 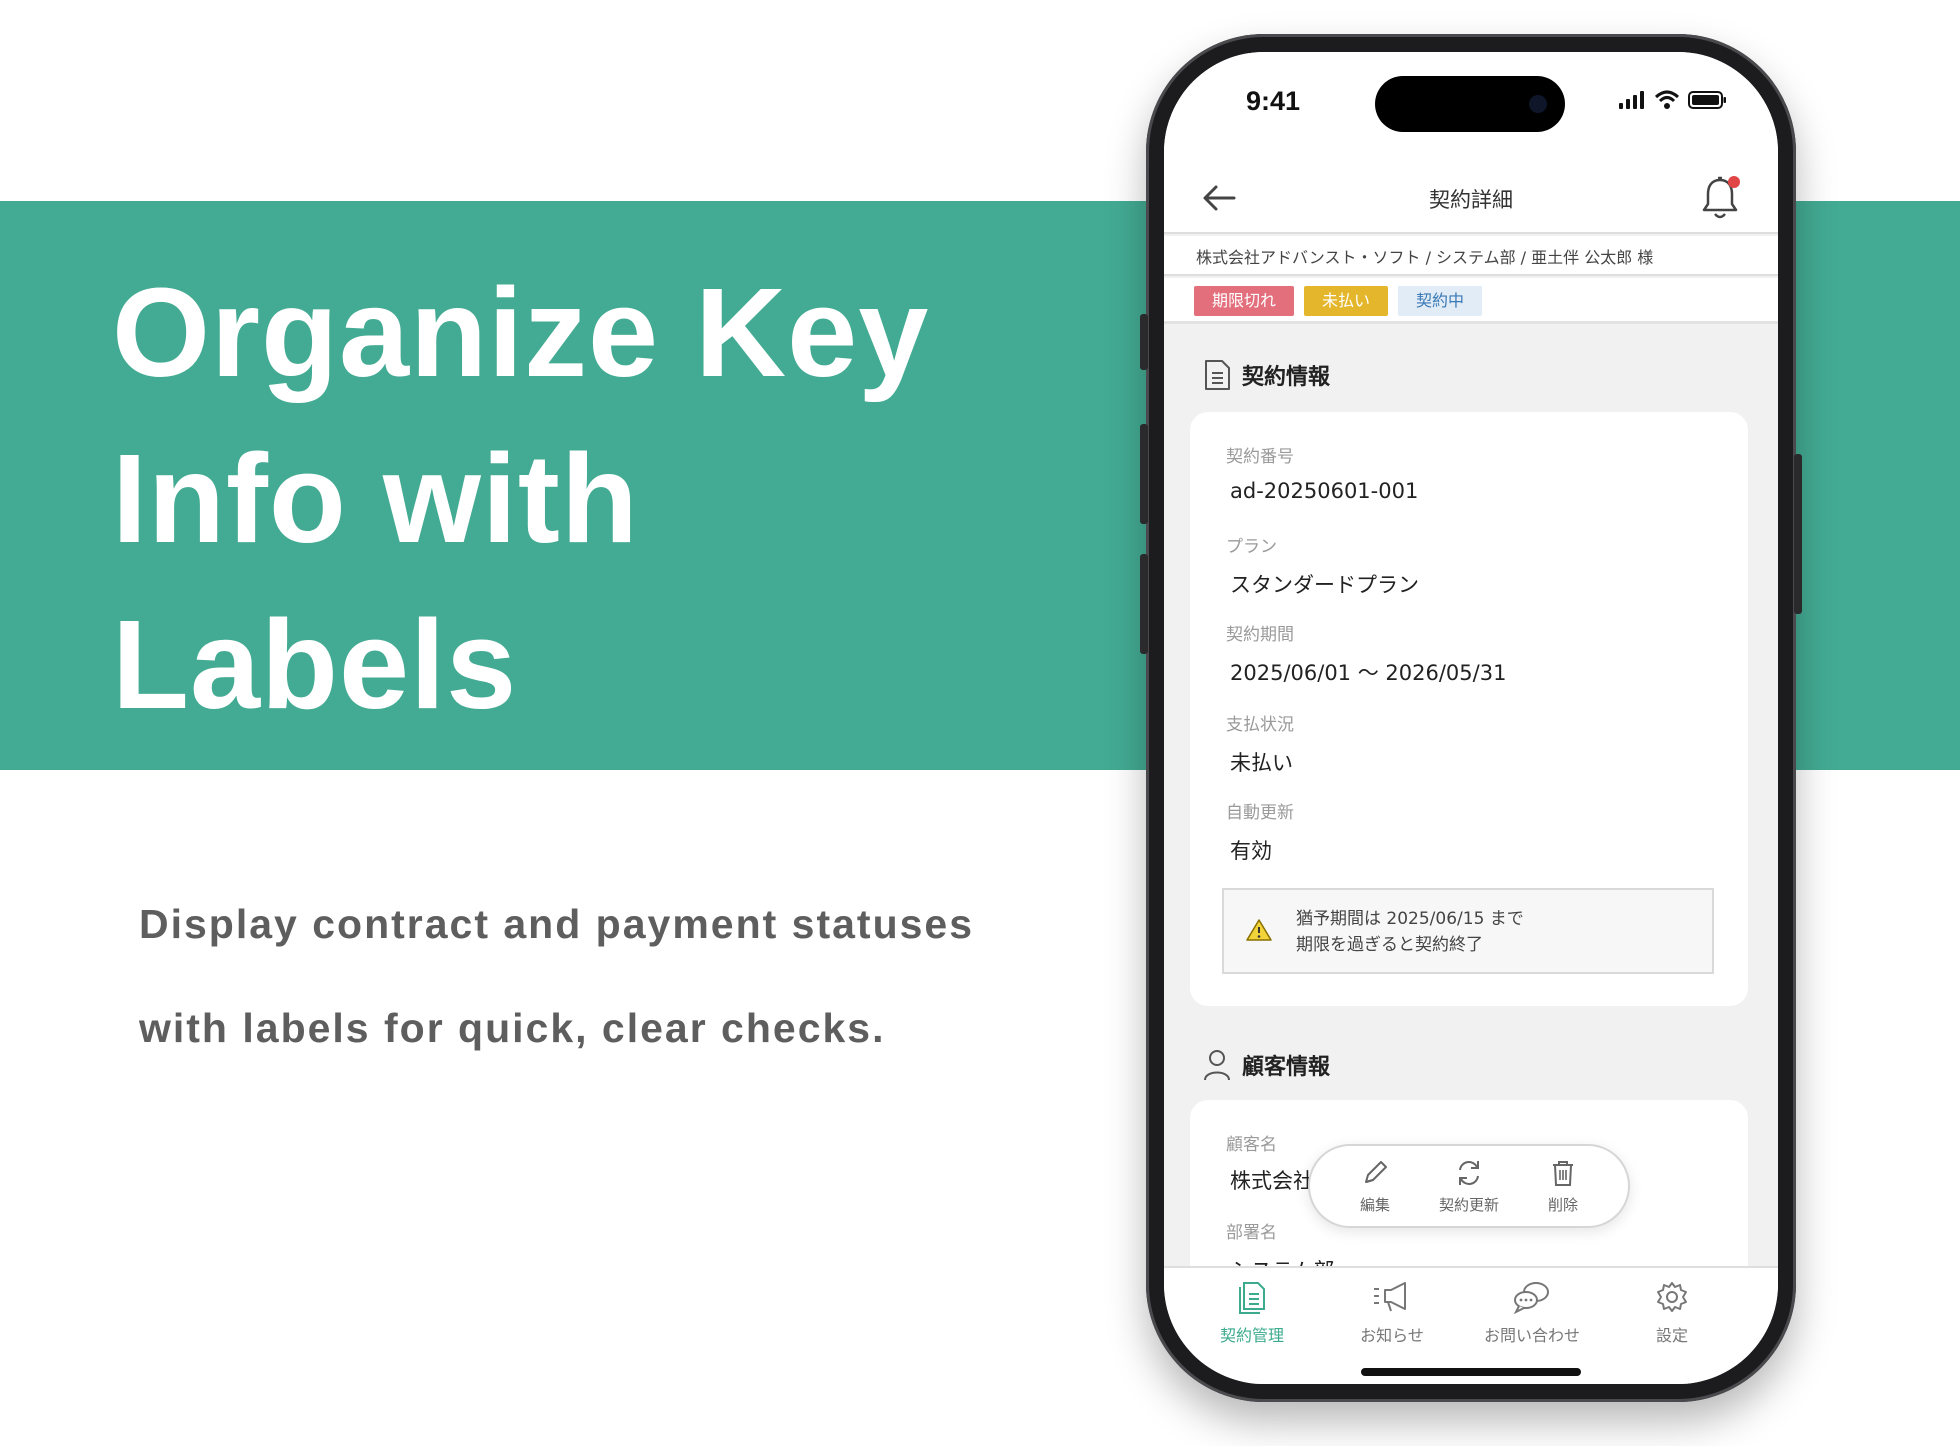 I want to click on tab-settings: 設定, so click(x=1672, y=1313).